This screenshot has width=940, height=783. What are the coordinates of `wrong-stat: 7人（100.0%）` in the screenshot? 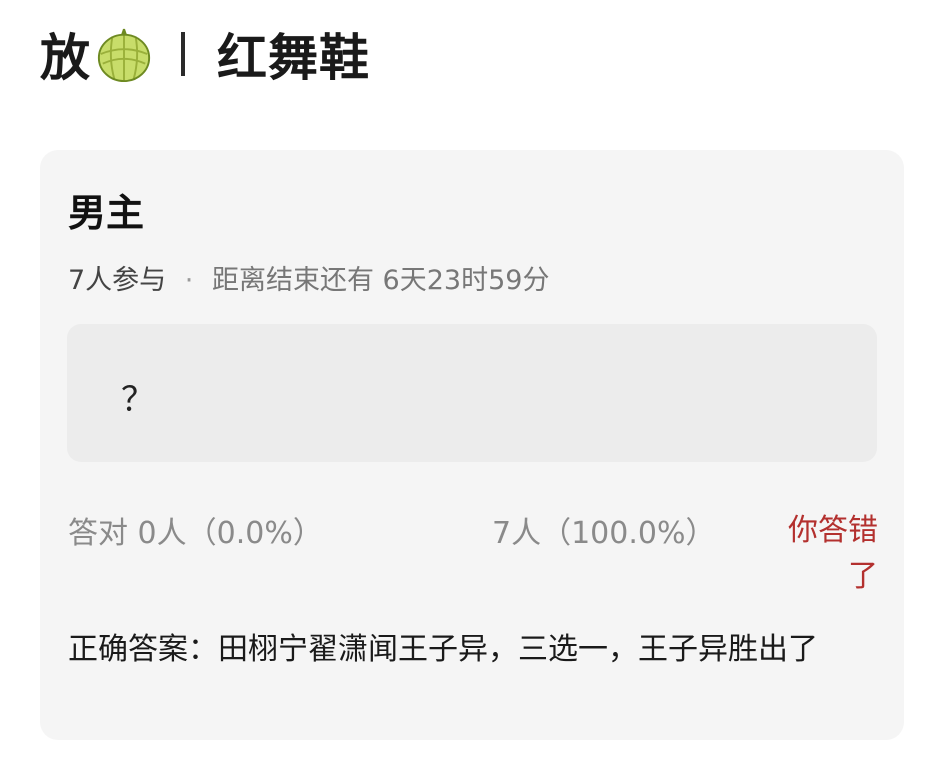 It's located at (604, 533).